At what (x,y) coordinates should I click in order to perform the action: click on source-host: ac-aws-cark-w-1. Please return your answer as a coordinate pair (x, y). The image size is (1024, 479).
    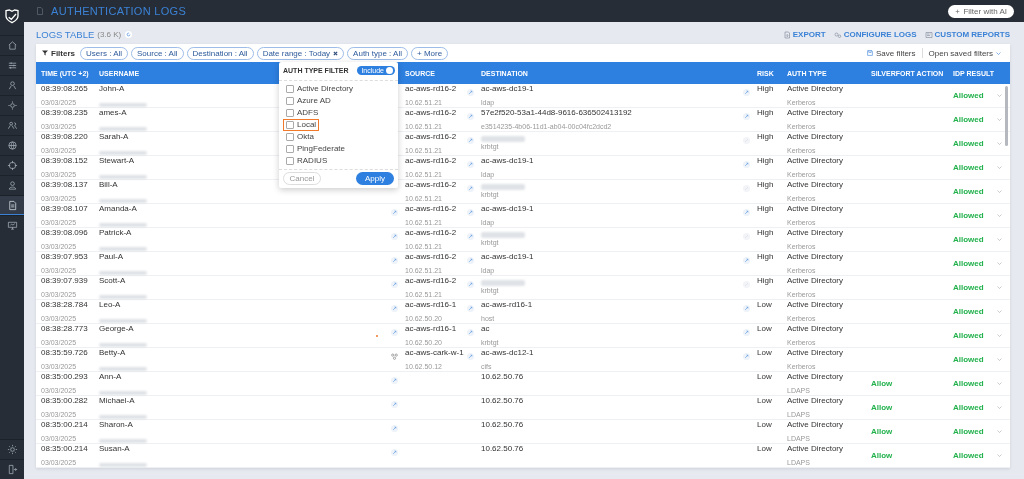
    Looking at the image, I should click on (434, 353).